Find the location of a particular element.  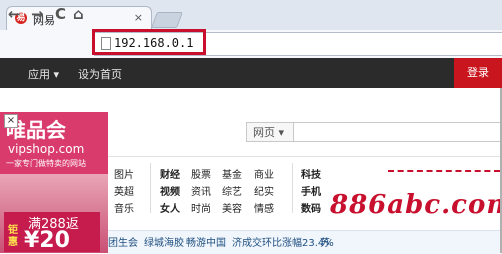

nav-link: 手机 is located at coordinates (311, 190).